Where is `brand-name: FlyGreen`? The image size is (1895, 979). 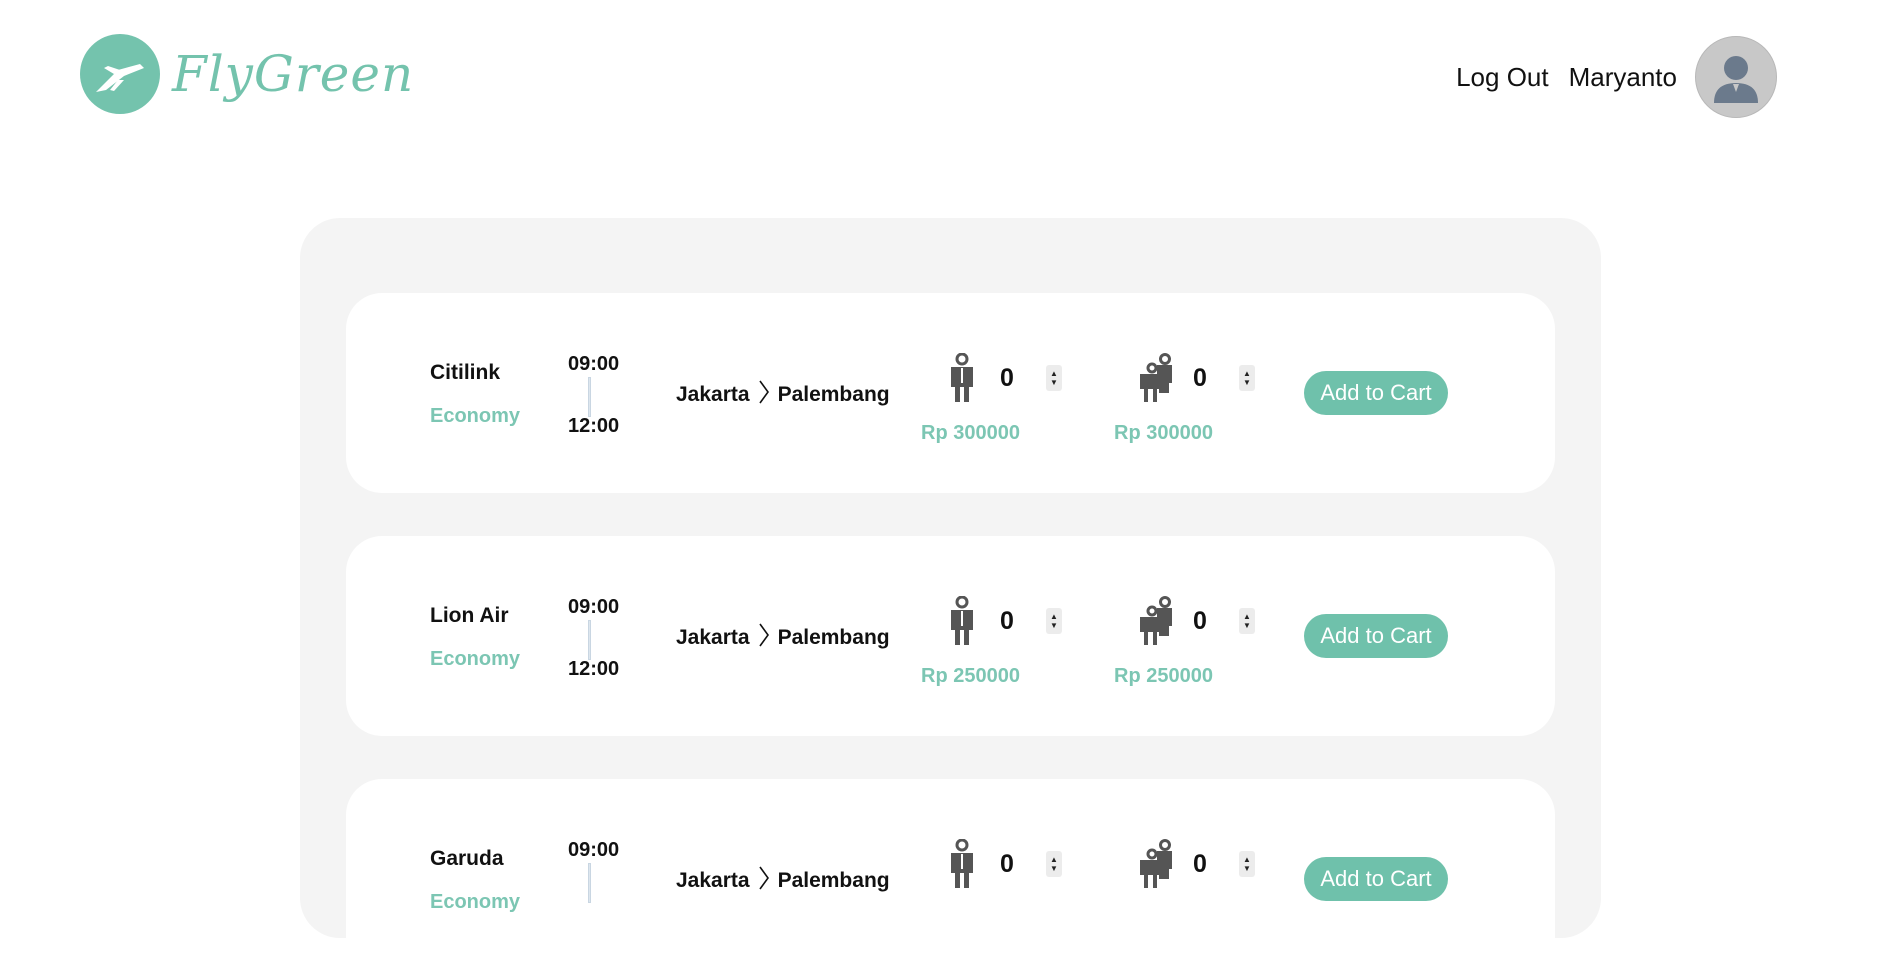 brand-name: FlyGreen is located at coordinates (293, 74).